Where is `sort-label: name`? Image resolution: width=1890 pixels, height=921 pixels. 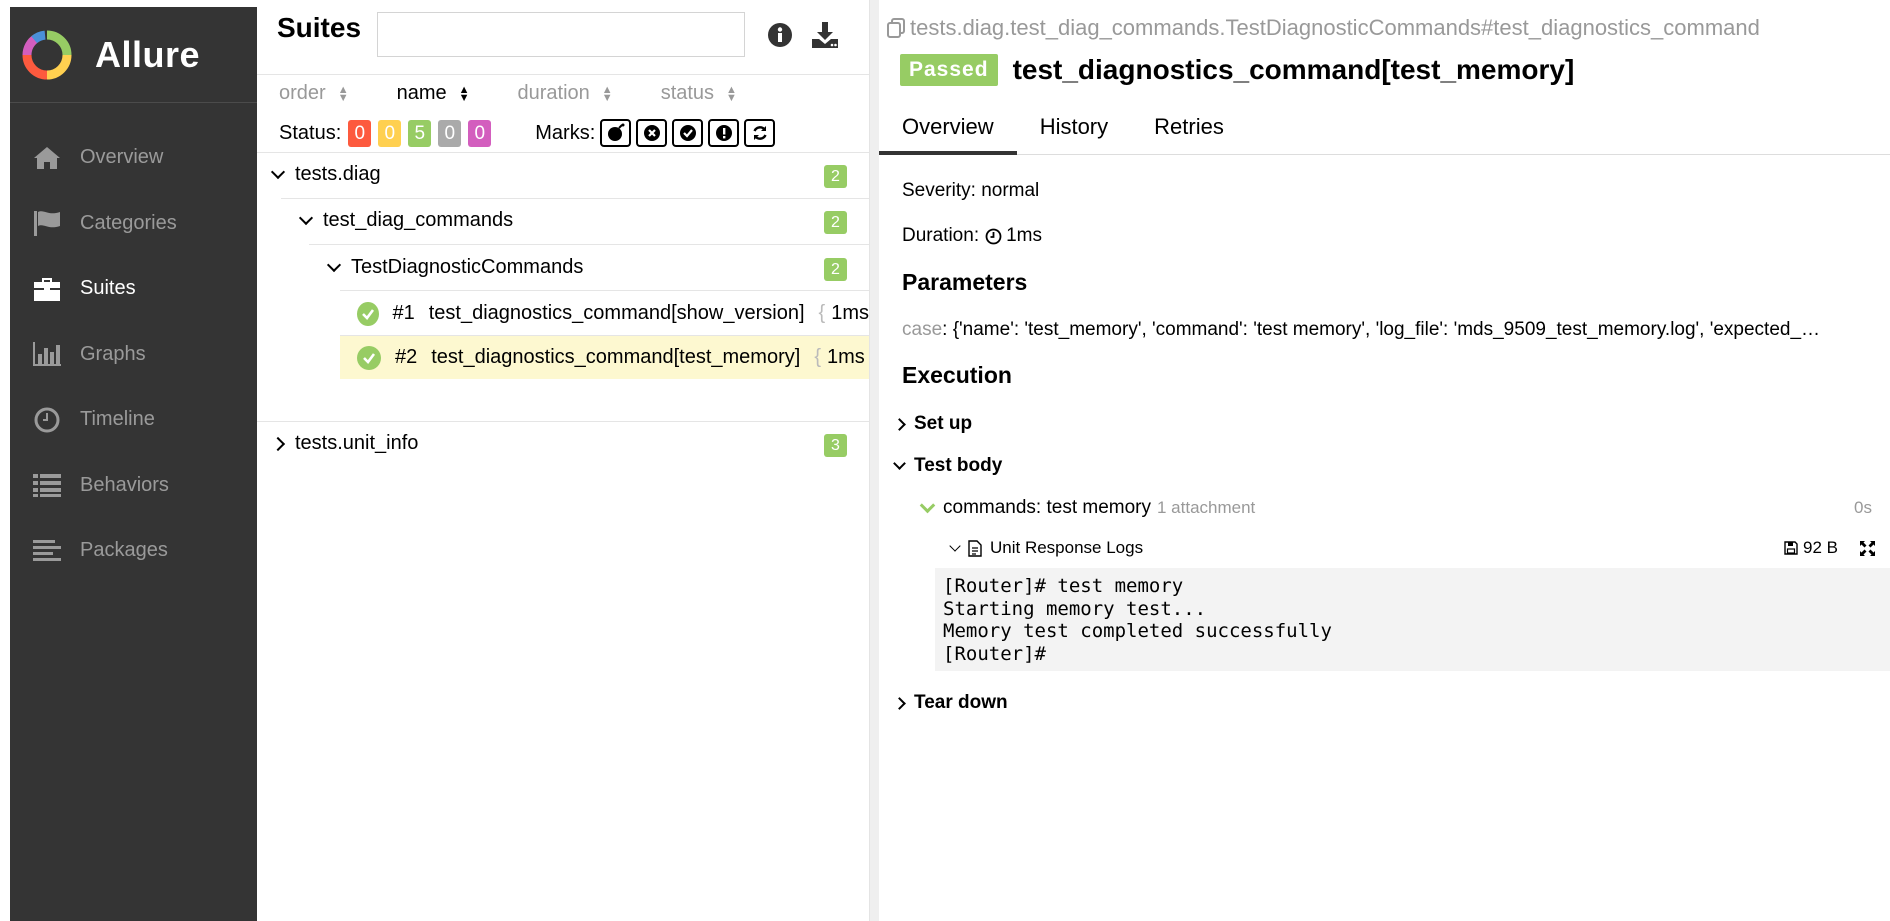 sort-label: name is located at coordinates (421, 93).